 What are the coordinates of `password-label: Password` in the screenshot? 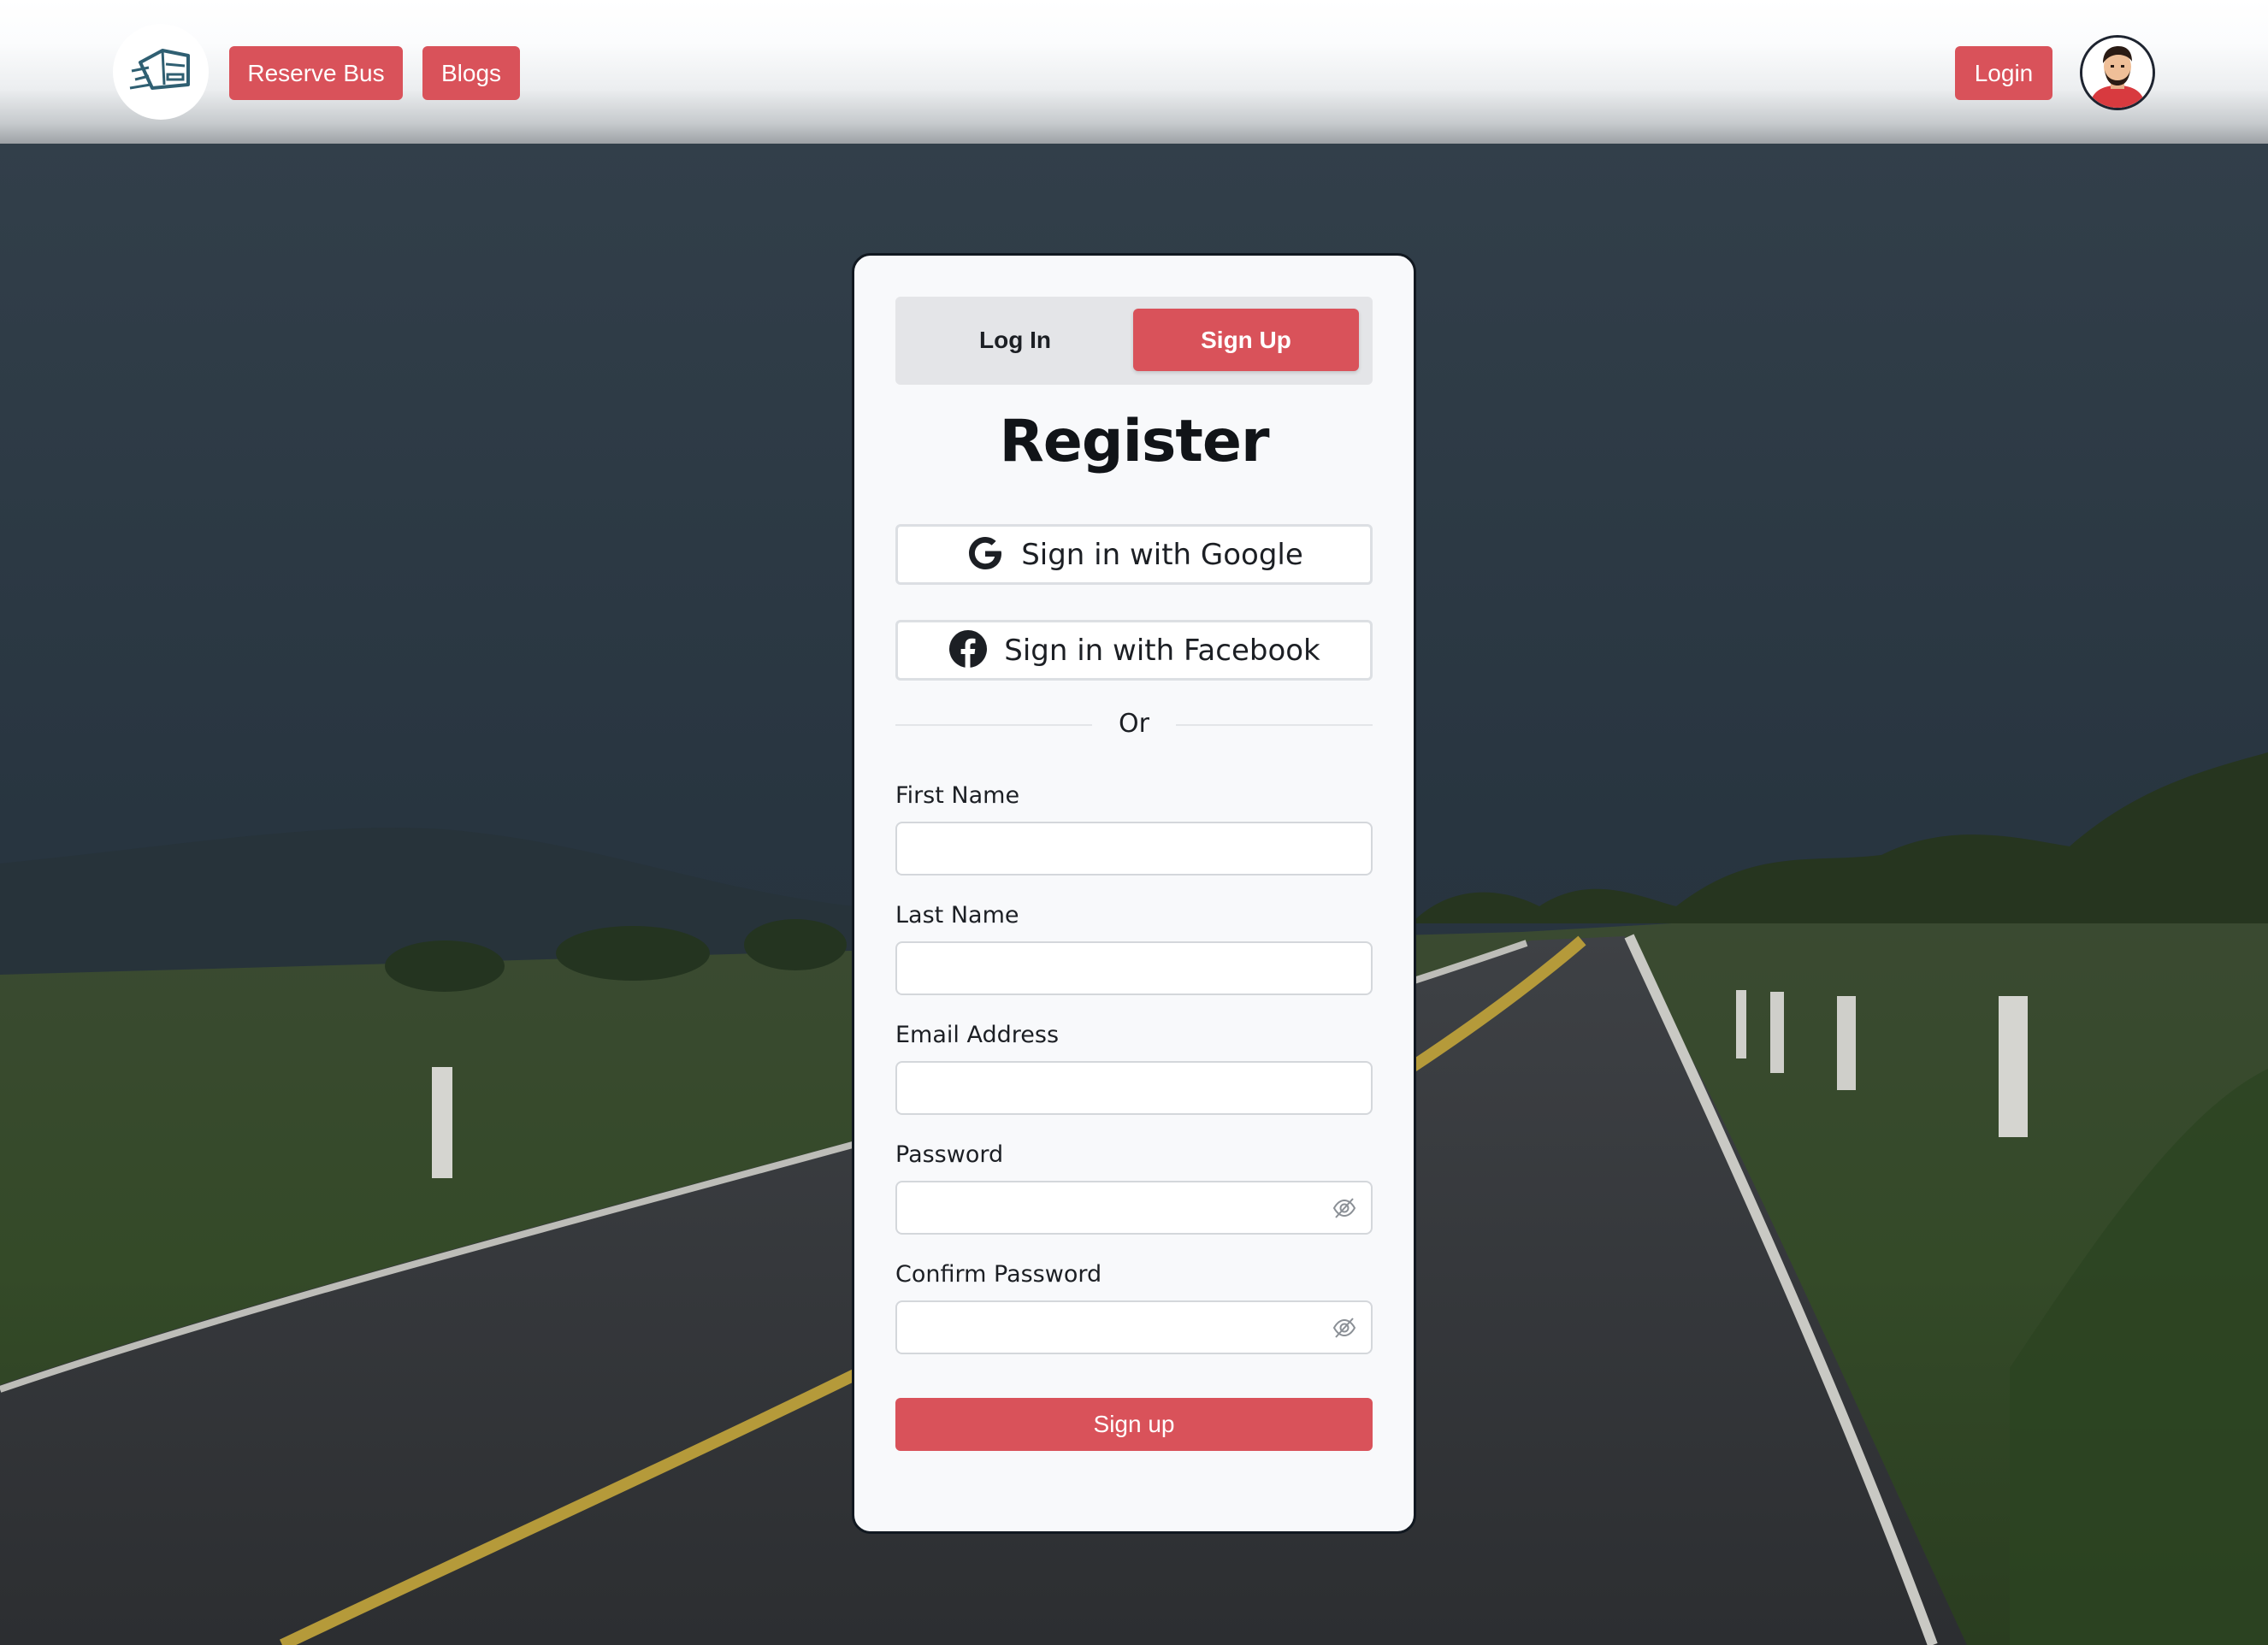 It's located at (949, 1154).